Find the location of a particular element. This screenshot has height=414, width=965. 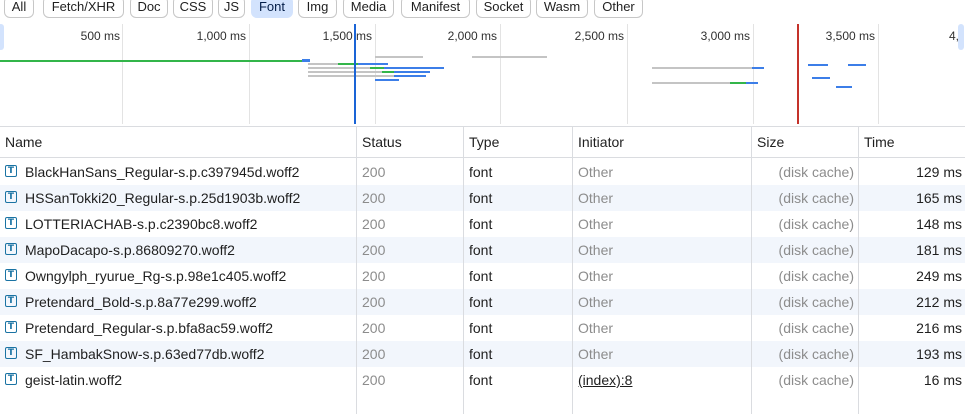

timeline-tick-label: 1,500 ms is located at coordinates (347, 36).